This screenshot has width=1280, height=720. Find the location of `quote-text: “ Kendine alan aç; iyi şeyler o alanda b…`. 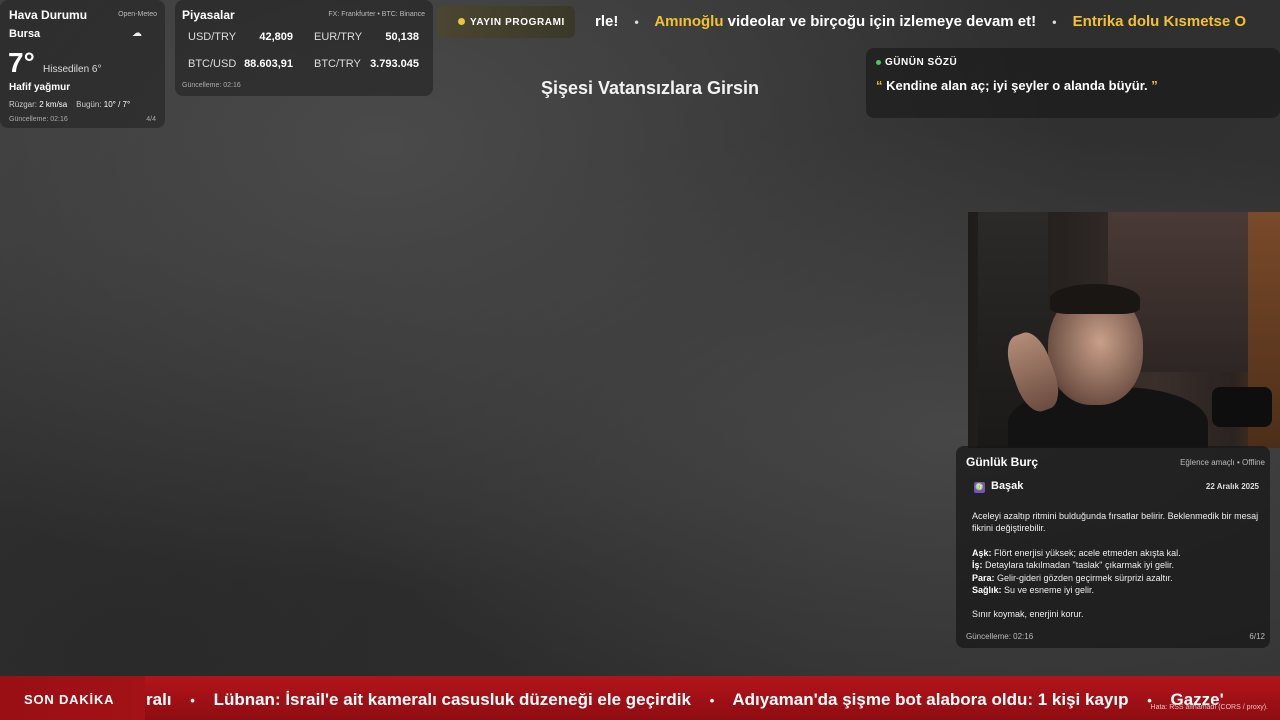

quote-text: “ Kendine alan aç; iyi şeyler o alanda b… is located at coordinates (1017, 85).